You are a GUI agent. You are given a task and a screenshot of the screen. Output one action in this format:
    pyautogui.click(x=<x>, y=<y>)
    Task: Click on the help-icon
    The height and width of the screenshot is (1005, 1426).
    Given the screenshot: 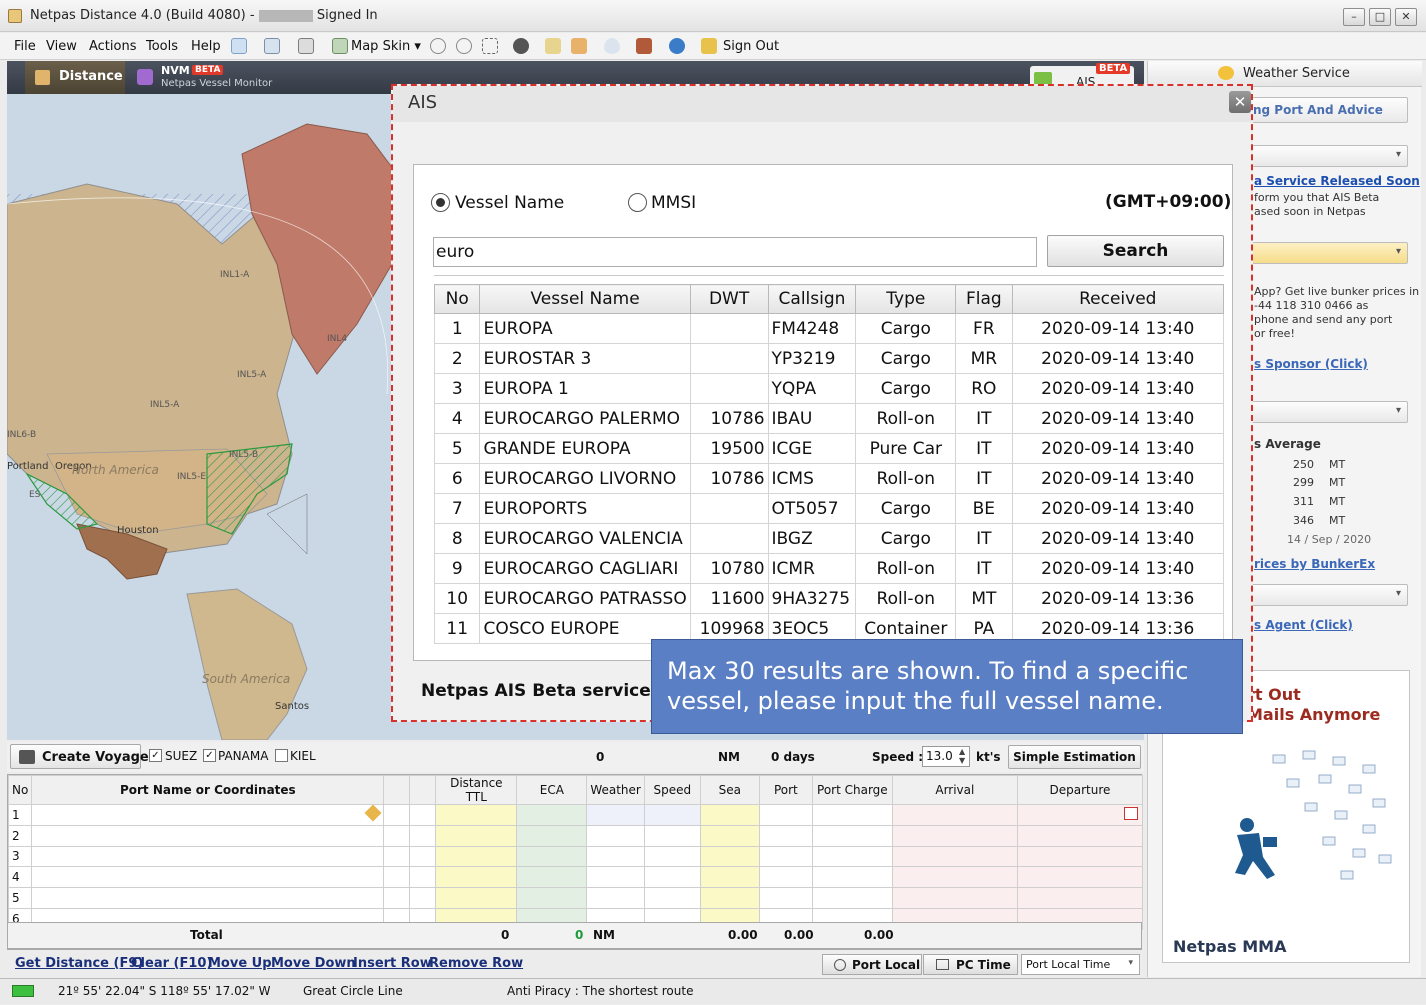 What is the action you would take?
    pyautogui.click(x=677, y=46)
    